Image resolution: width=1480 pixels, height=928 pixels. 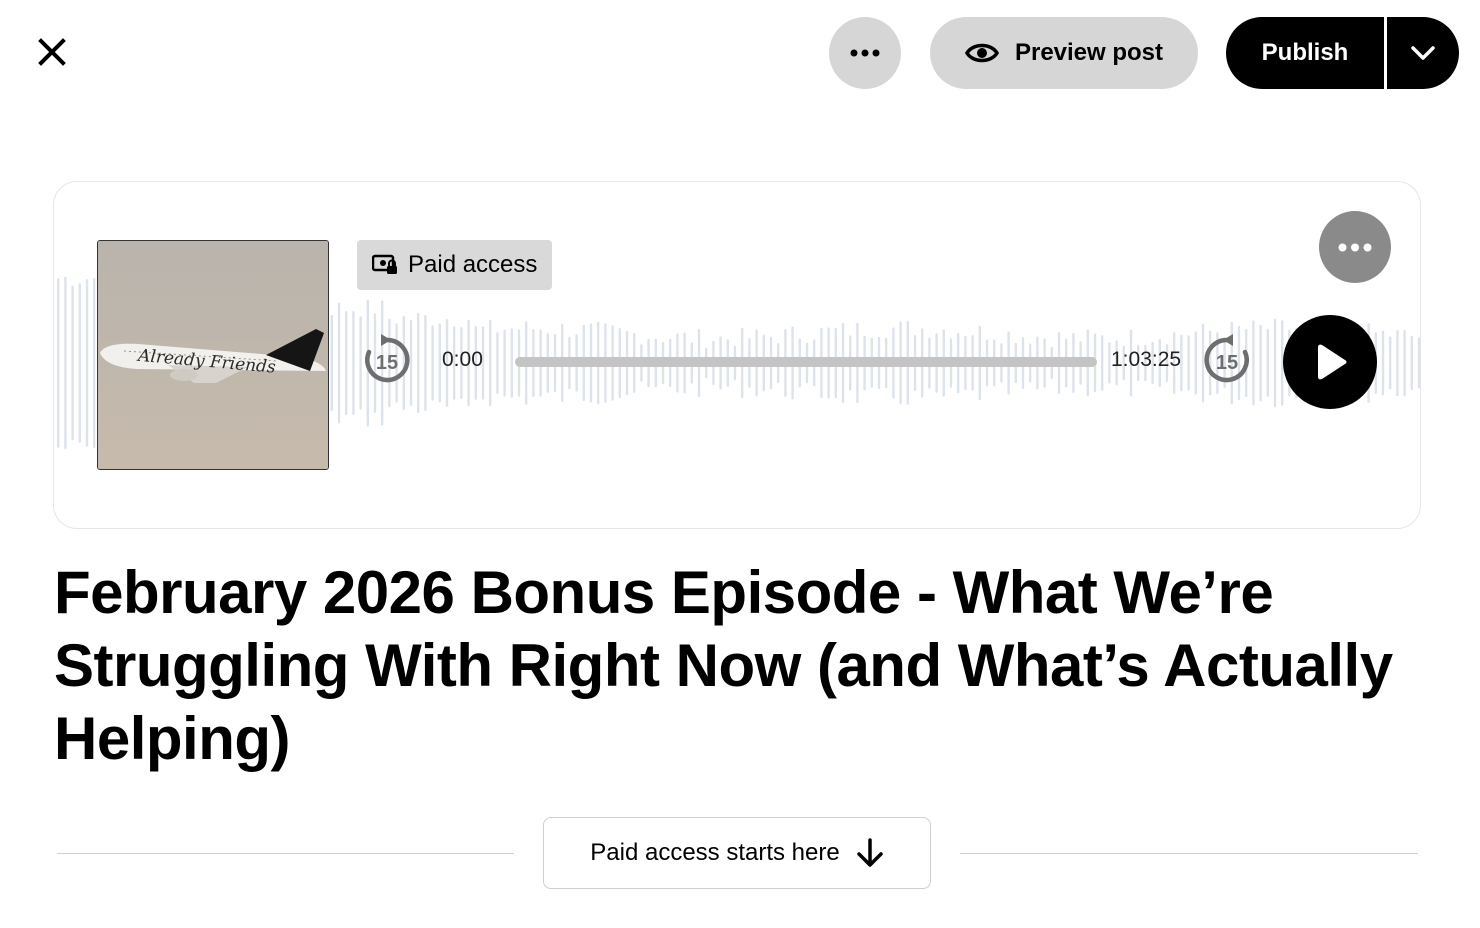 What do you see at coordinates (387, 363) in the screenshot?
I see `skip-back-label: 15` at bounding box center [387, 363].